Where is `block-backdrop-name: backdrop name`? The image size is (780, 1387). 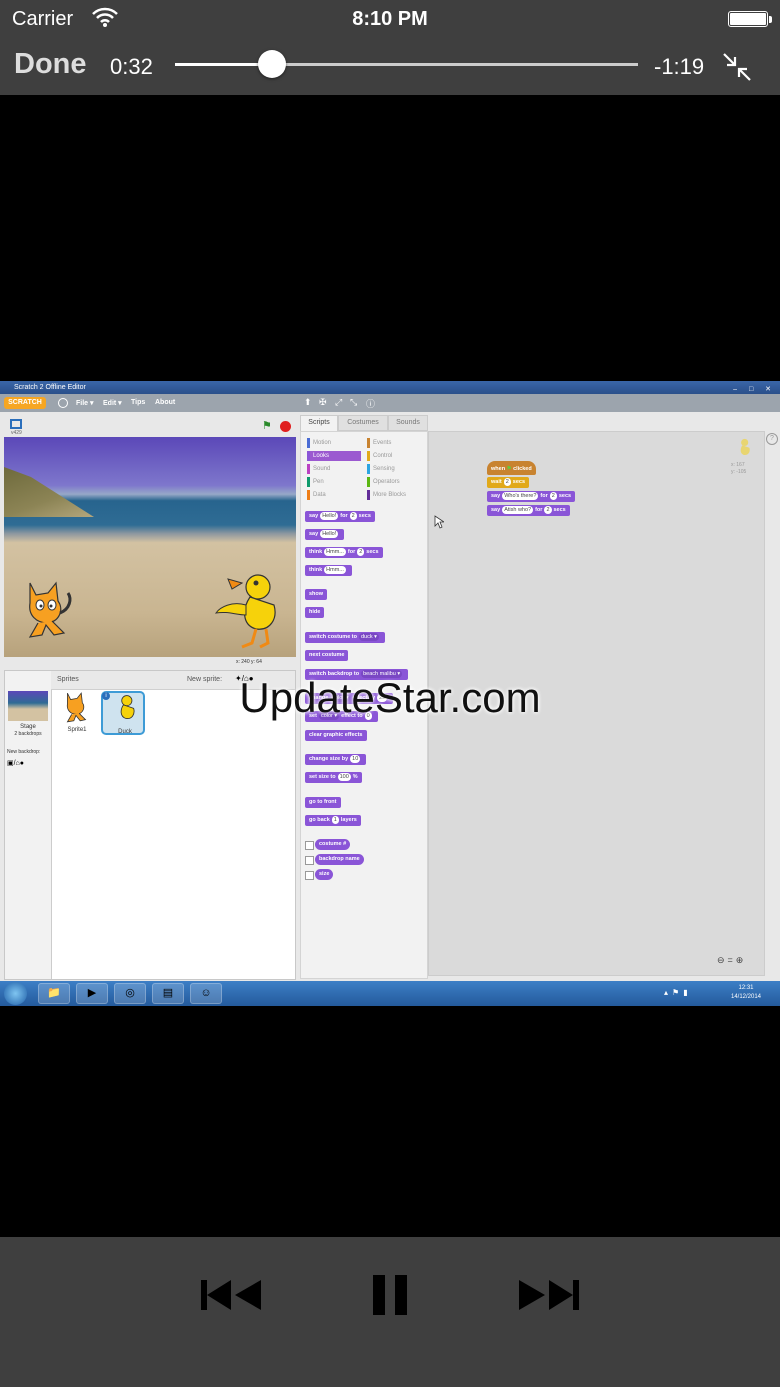 block-backdrop-name: backdrop name is located at coordinates (339, 859).